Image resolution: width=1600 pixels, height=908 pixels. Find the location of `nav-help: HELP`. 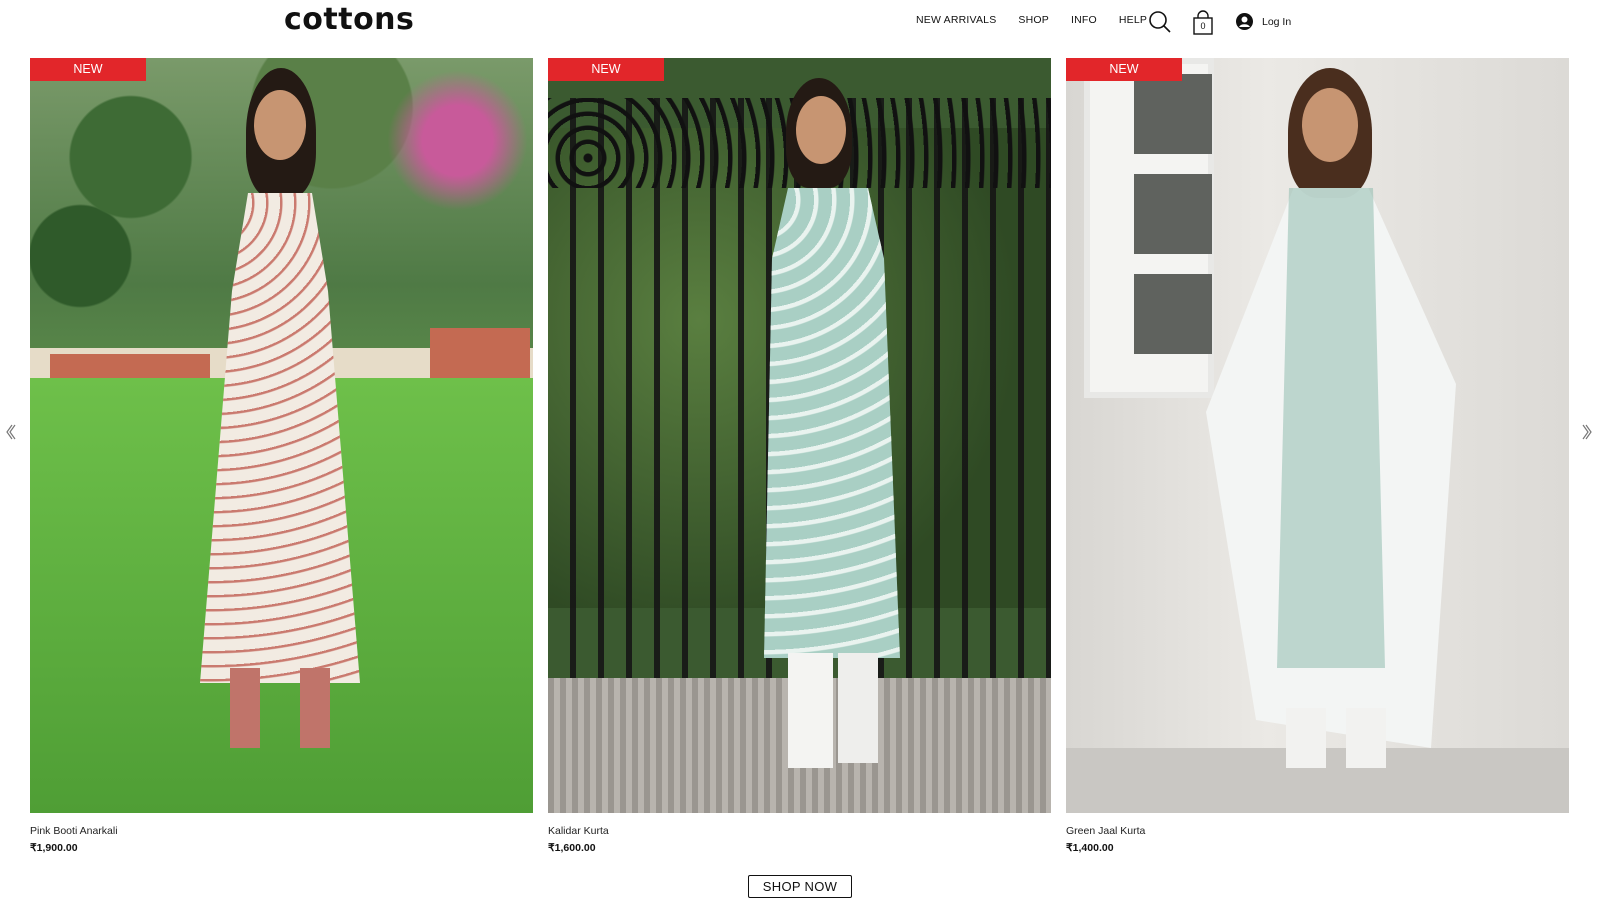

nav-help: HELP is located at coordinates (1133, 20).